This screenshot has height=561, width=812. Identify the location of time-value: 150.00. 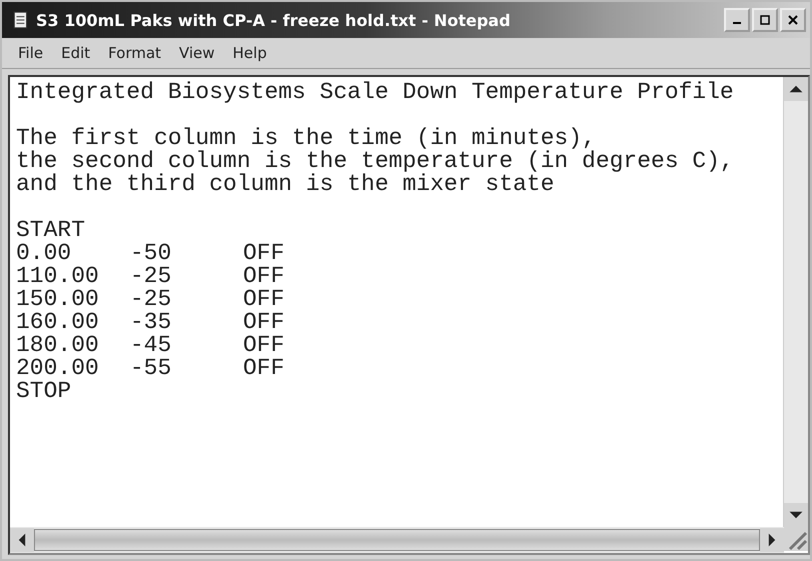
(58, 299).